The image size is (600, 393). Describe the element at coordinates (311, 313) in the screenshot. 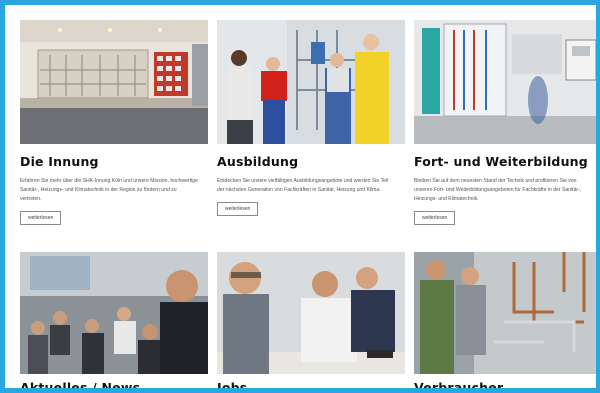

I see `men-at-table-image` at that location.